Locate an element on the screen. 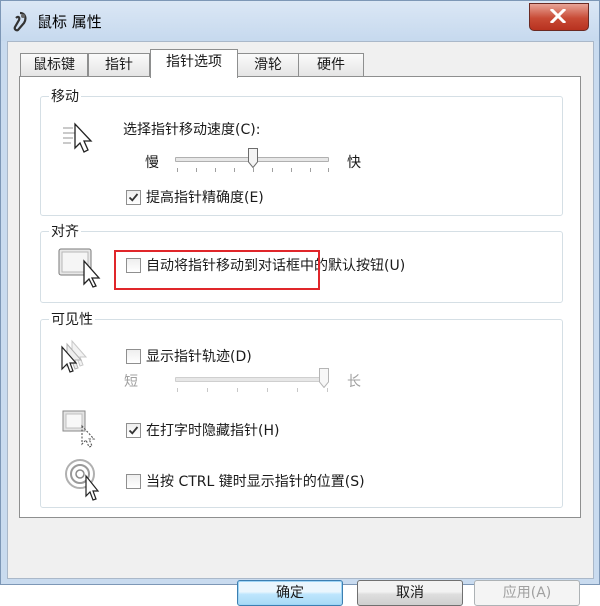 This screenshot has height=606, width=600. window-title: 鼠标 属性 is located at coordinates (69, 22).